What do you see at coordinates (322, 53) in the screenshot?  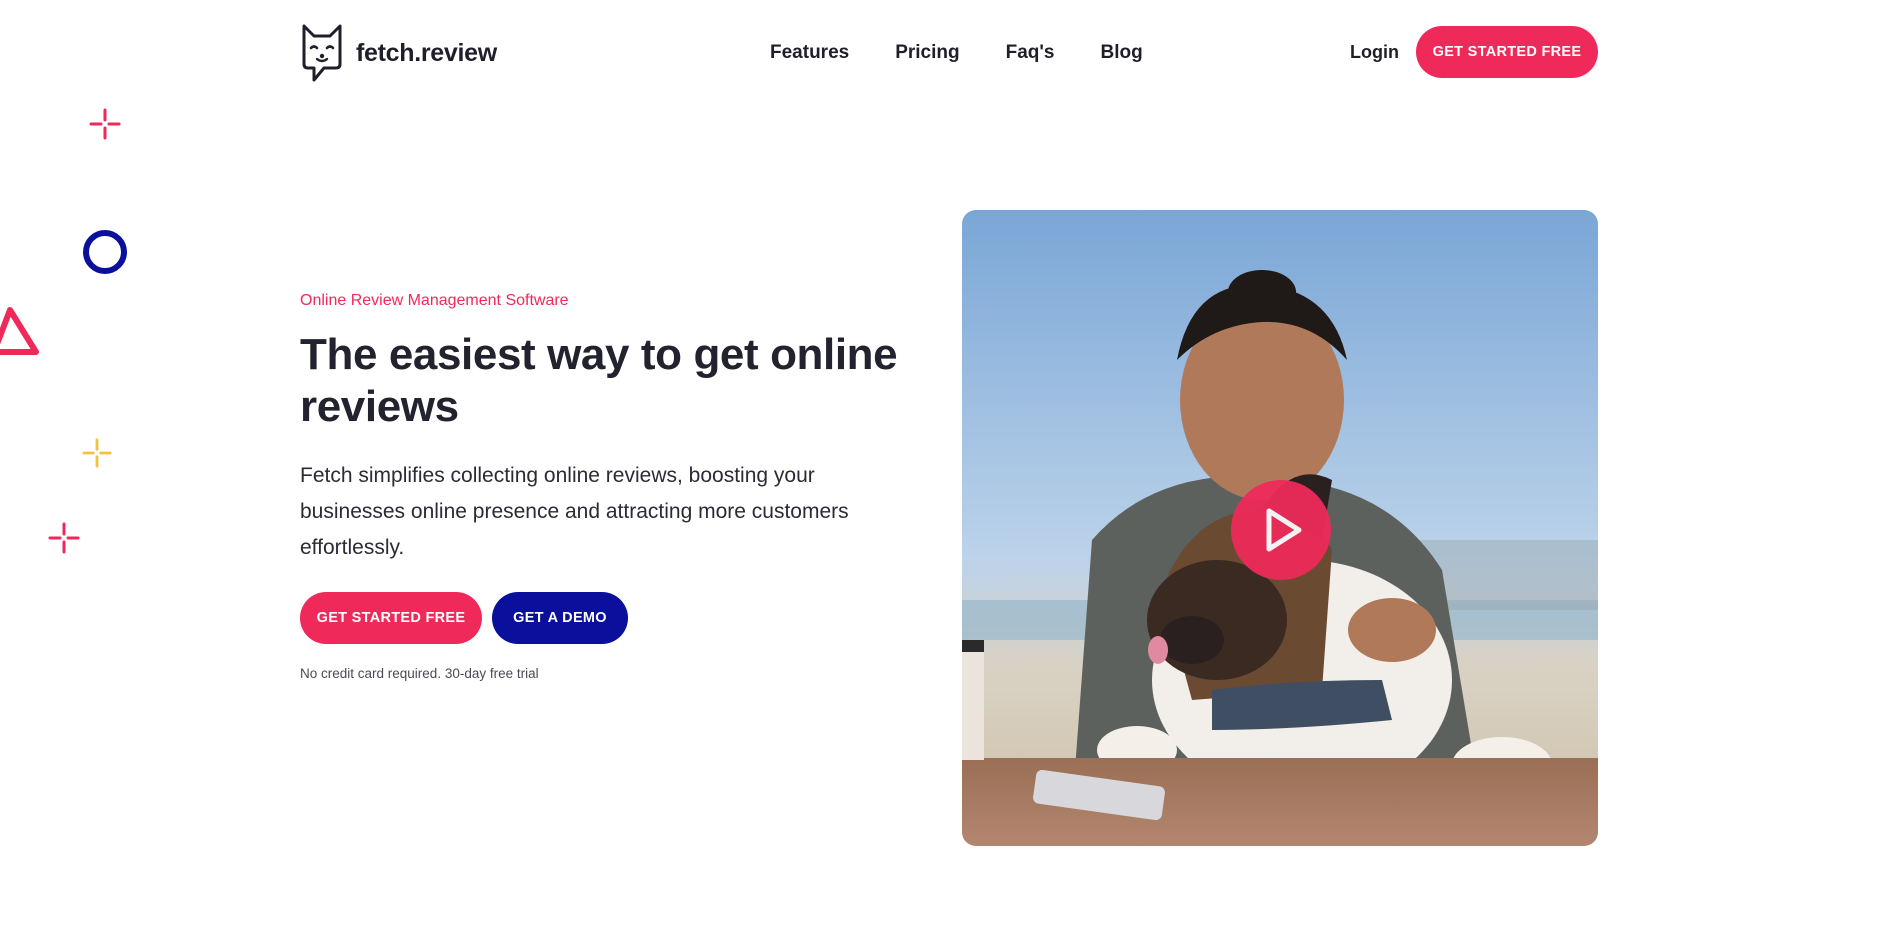 I see `dog-face-icon` at bounding box center [322, 53].